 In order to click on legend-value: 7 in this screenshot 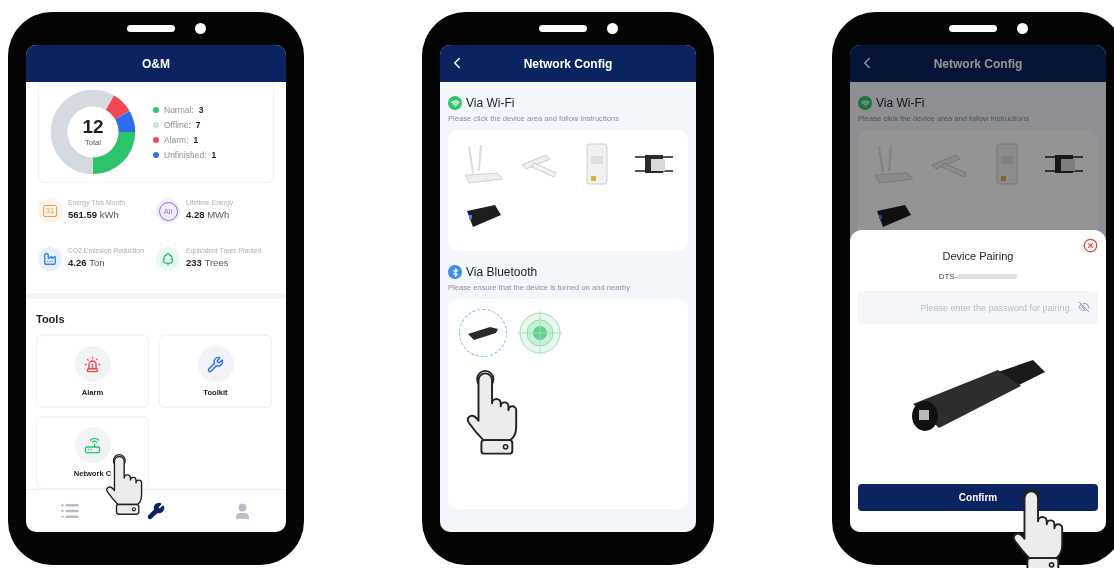, I will do `click(198, 124)`.